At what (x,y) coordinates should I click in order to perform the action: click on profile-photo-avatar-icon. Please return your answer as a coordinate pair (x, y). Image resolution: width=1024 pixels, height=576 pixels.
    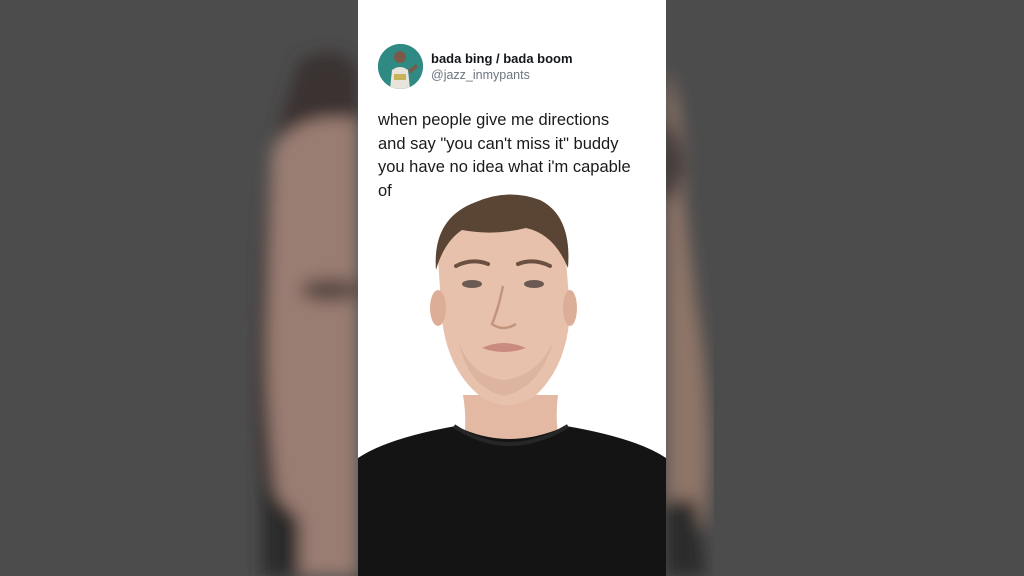
    Looking at the image, I should click on (400, 66).